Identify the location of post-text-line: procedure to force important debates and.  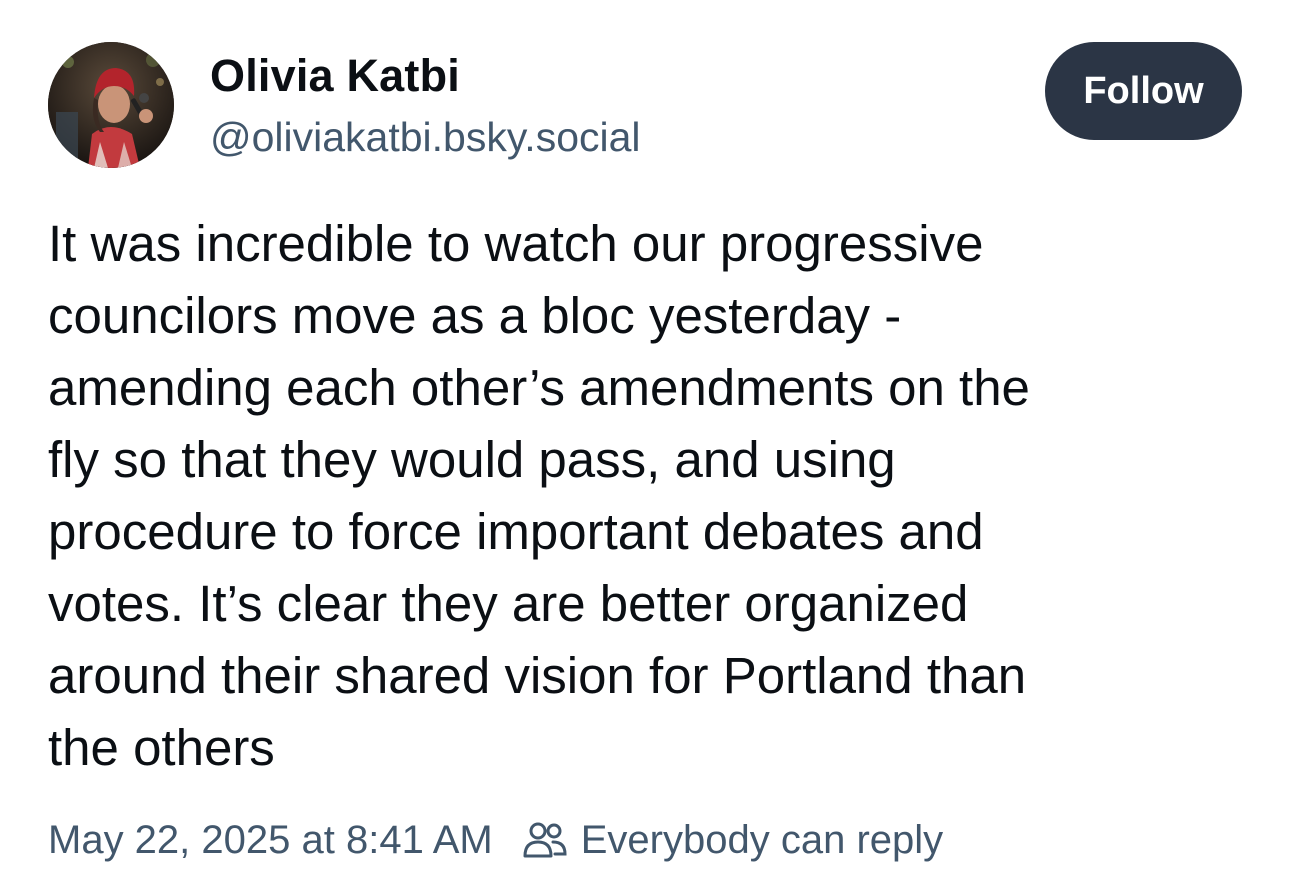
(516, 531).